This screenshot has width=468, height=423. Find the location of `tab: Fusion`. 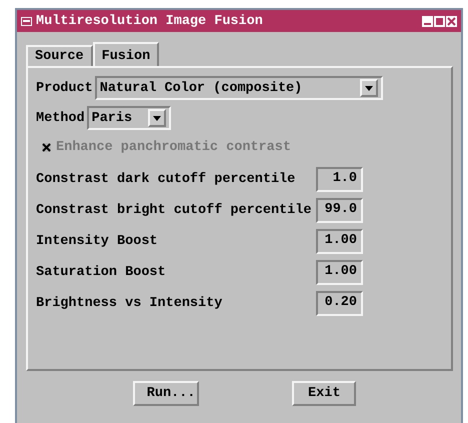

tab: Fusion is located at coordinates (126, 54).